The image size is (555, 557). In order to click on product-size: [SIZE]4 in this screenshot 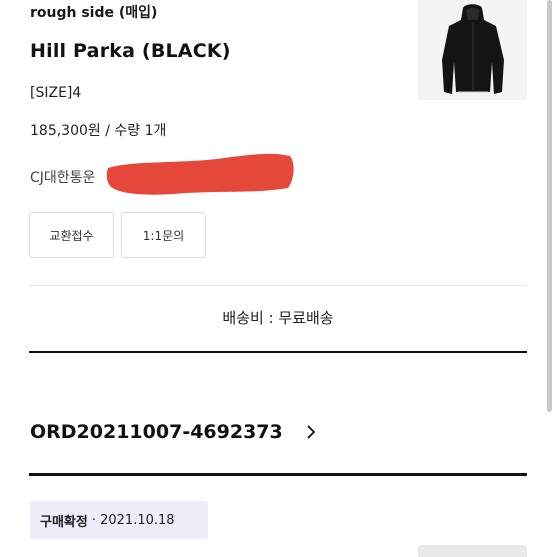, I will do `click(56, 93)`.